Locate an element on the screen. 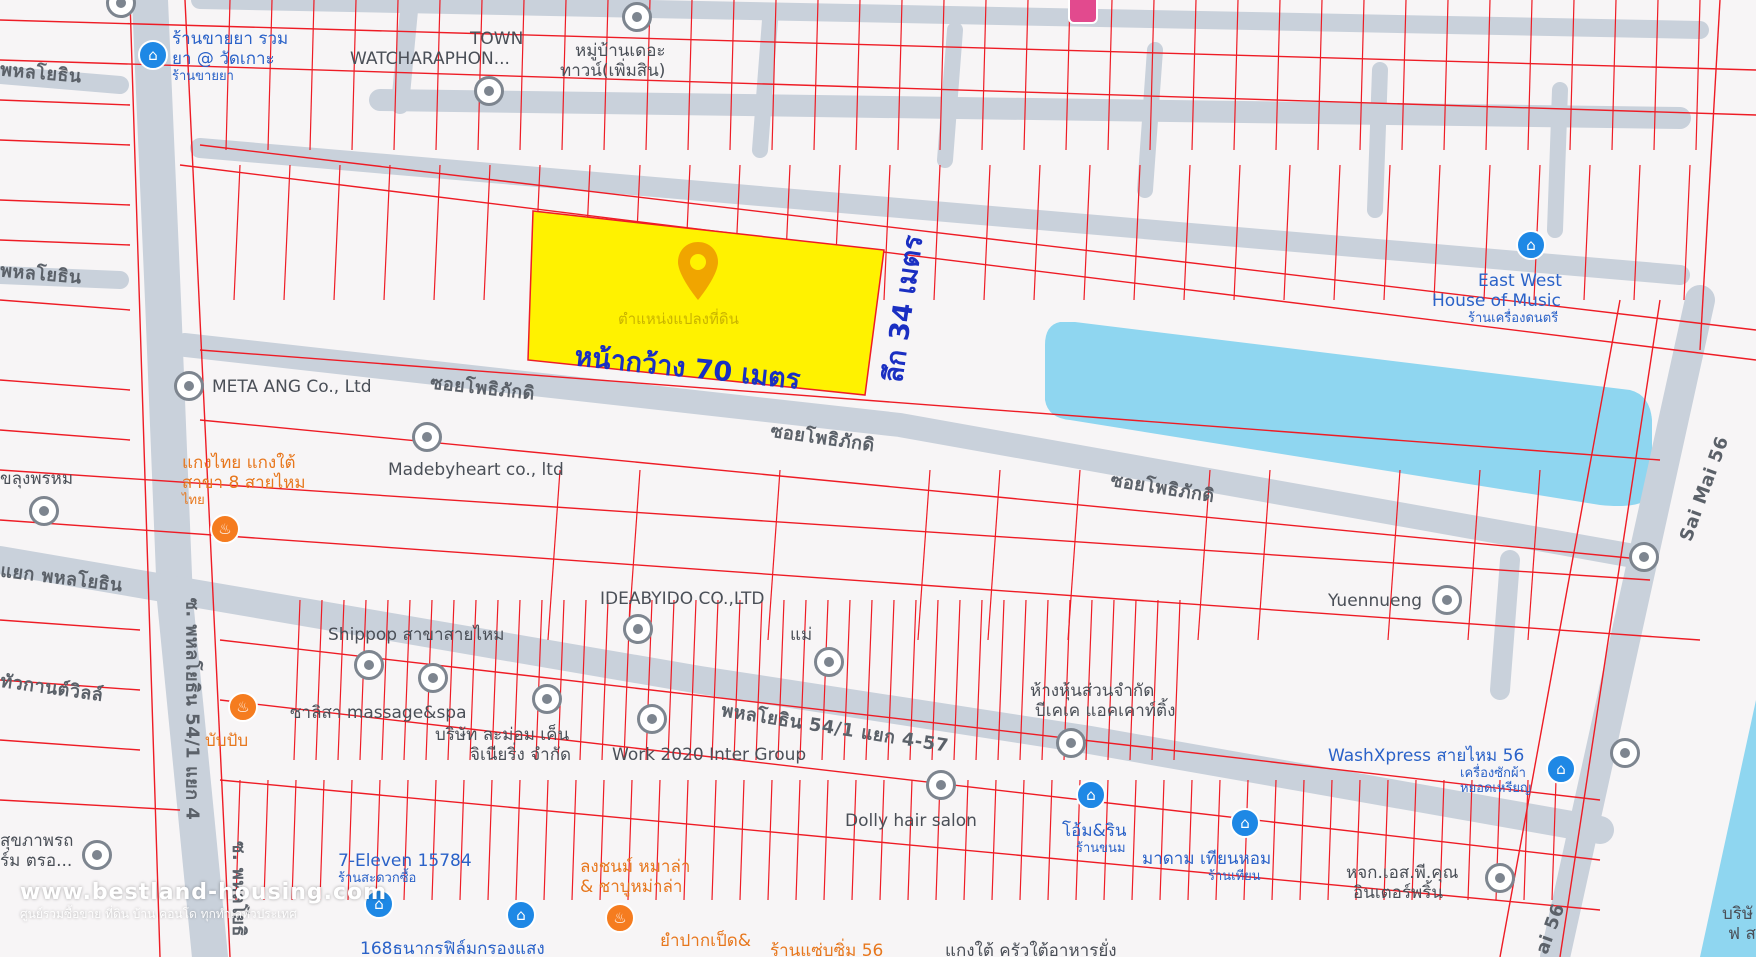  poi-madebyheart: Madebyheart co., ltd is located at coordinates (476, 470).